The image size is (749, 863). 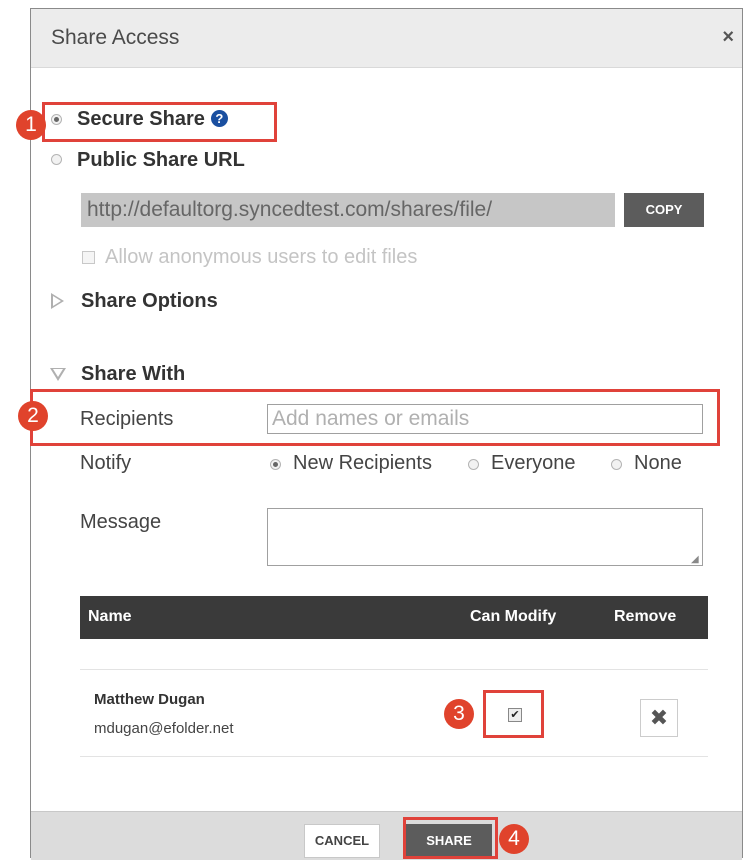 I want to click on share-with-toggle: Share With, so click(x=133, y=374).